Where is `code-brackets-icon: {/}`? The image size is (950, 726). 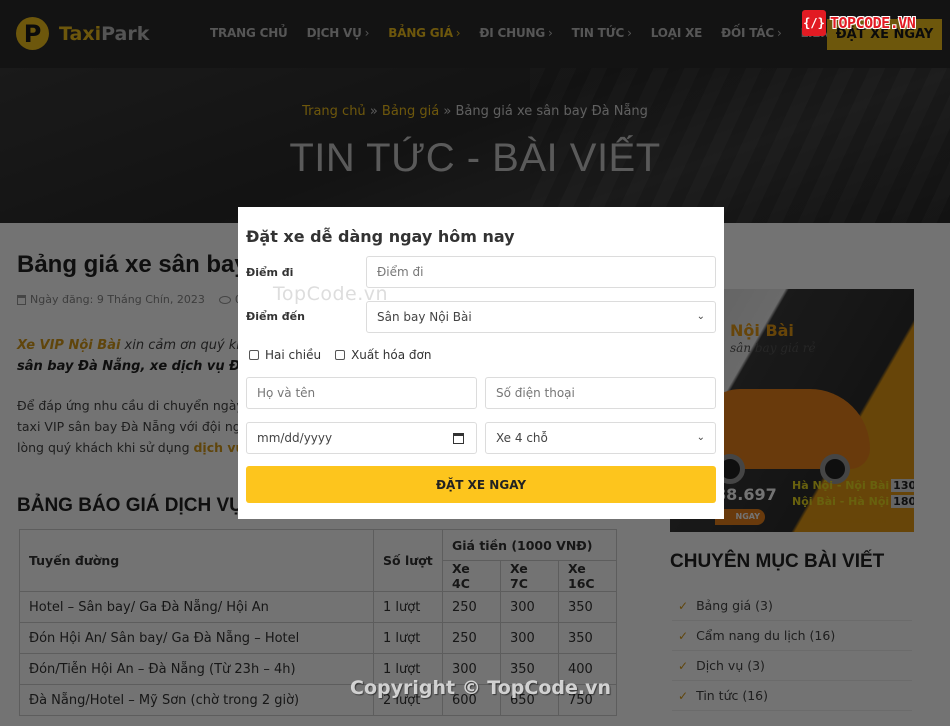 code-brackets-icon: {/} is located at coordinates (814, 23).